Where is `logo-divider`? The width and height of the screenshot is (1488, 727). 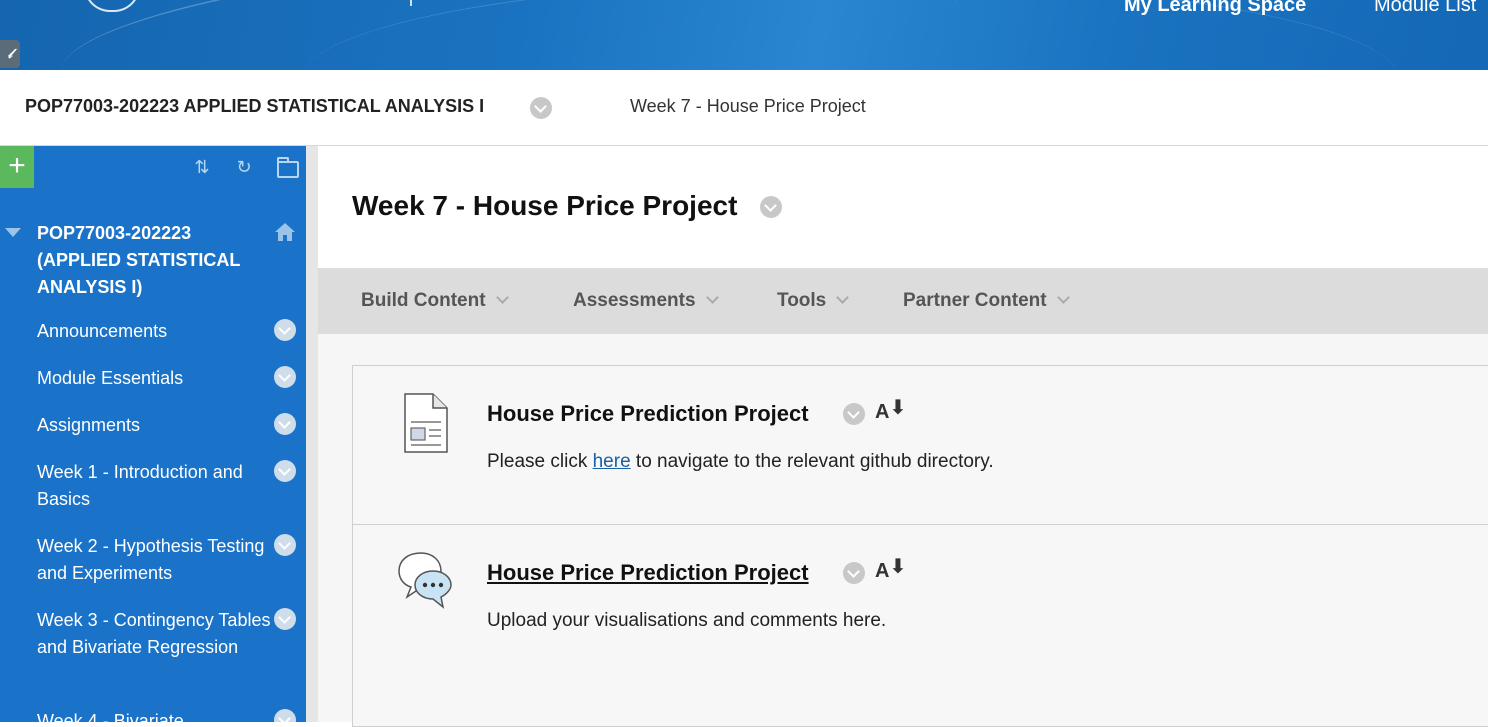
logo-divider is located at coordinates (411, 3).